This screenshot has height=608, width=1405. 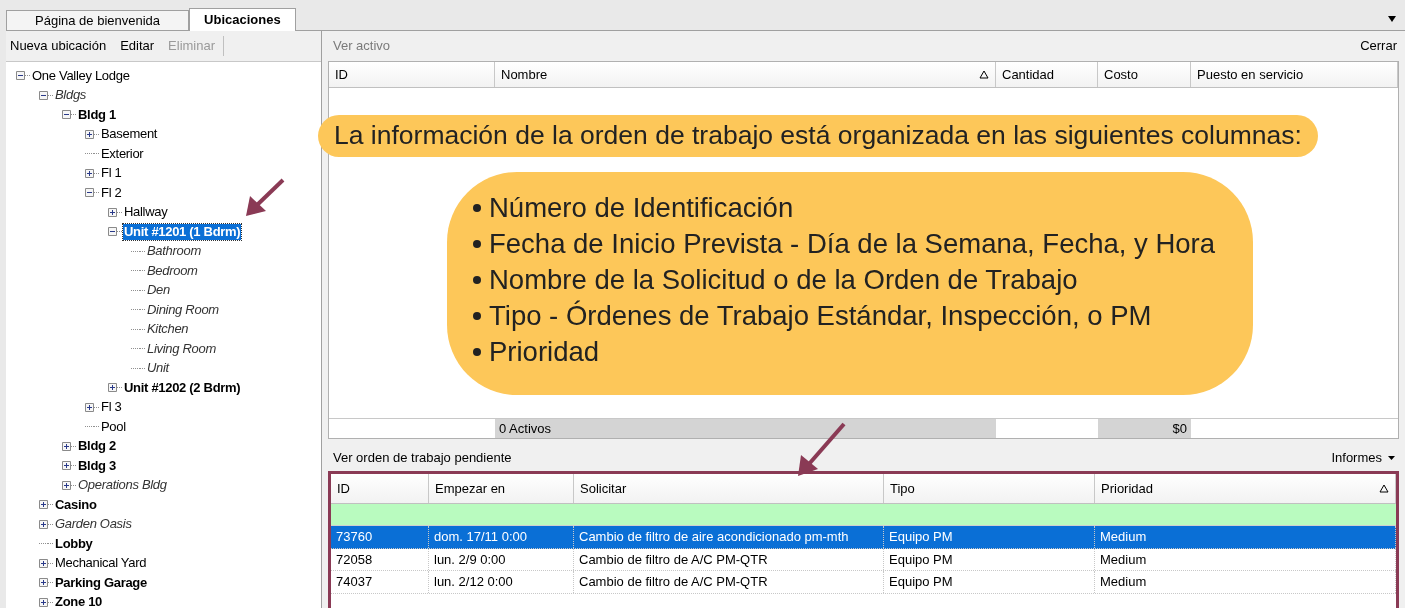 What do you see at coordinates (74, 543) in the screenshot?
I see `tree-item: Lobby` at bounding box center [74, 543].